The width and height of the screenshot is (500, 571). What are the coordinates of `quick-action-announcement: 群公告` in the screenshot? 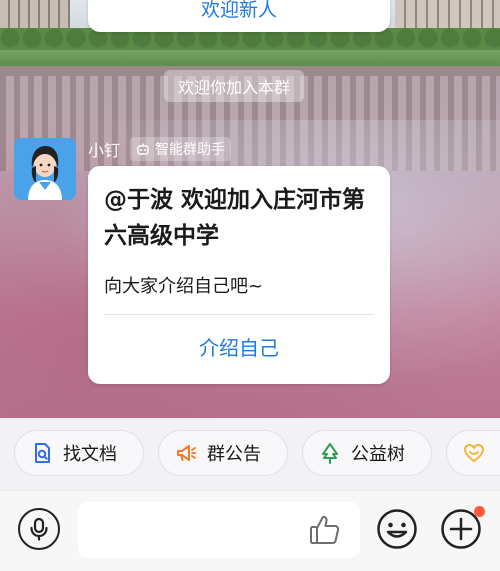 It's located at (223, 453).